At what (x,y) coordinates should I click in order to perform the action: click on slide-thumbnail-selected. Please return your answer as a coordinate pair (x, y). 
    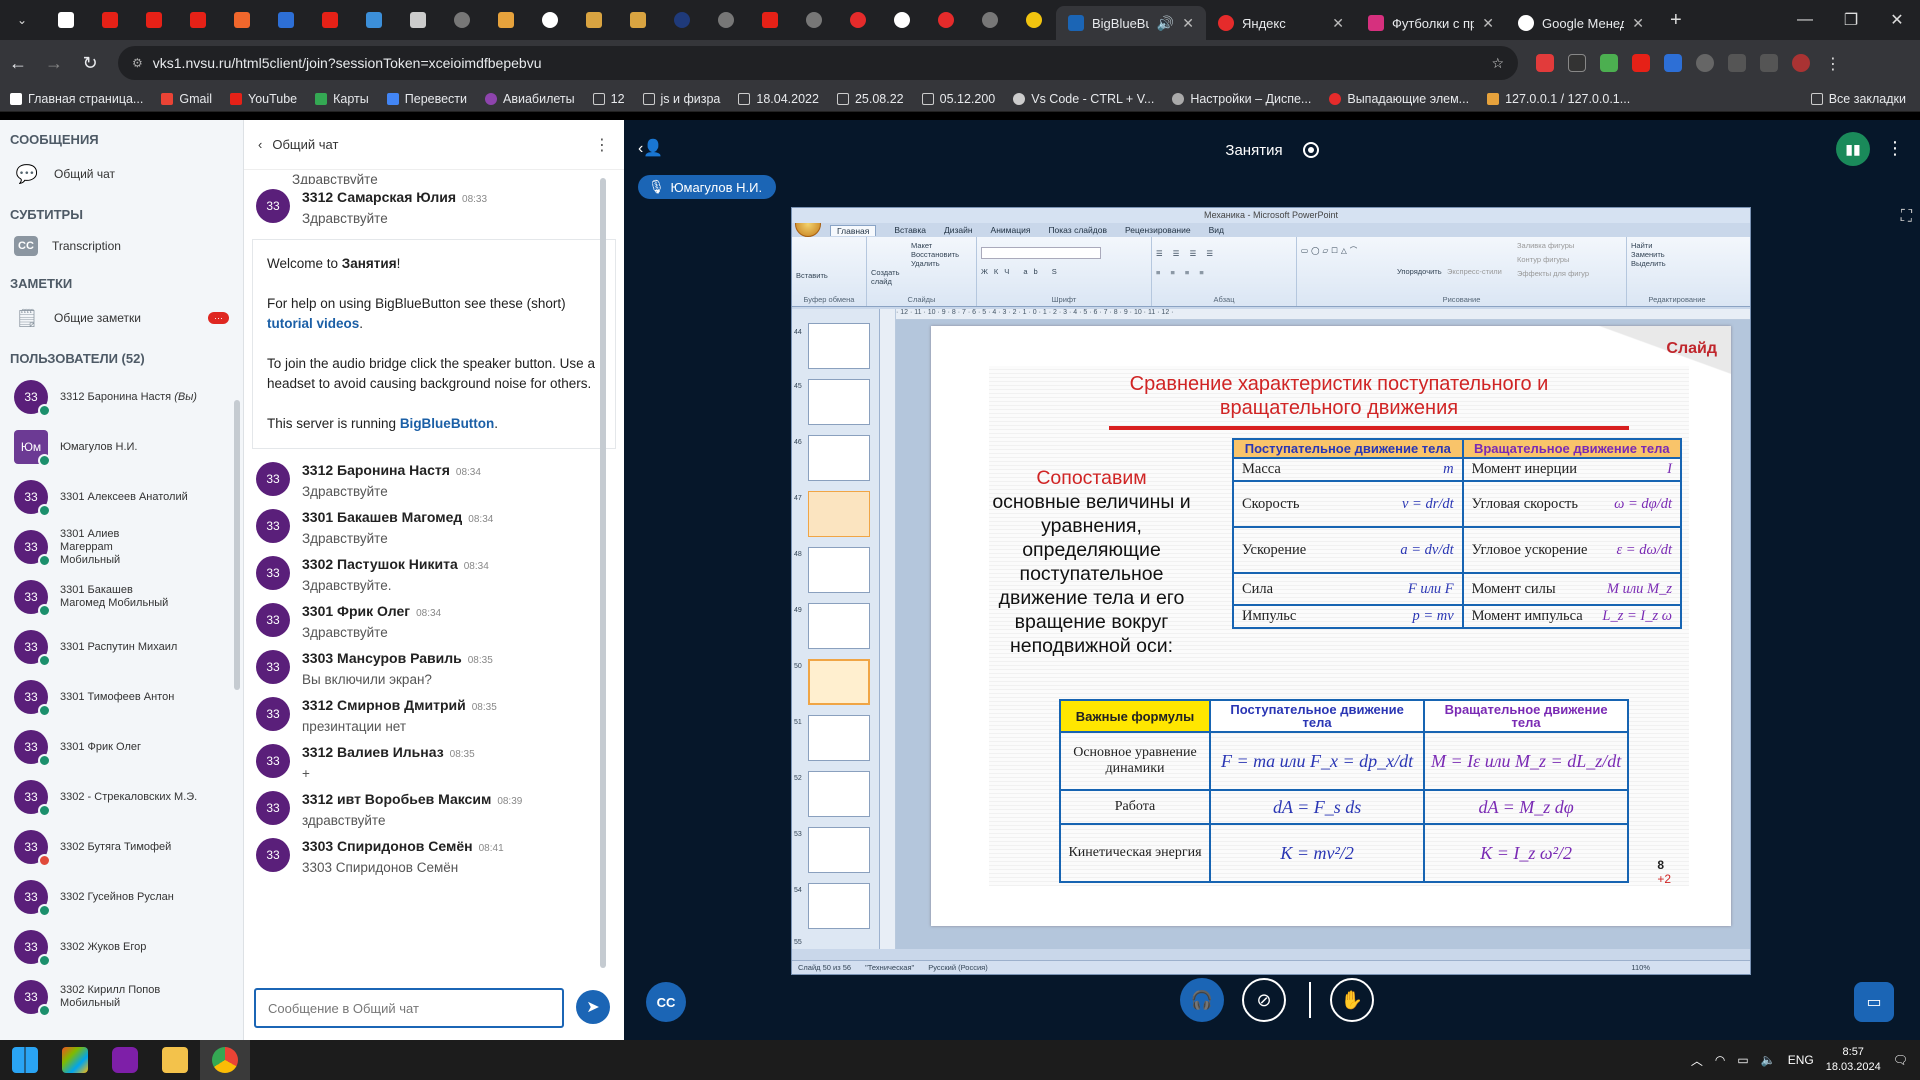
    Looking at the image, I should click on (839, 682).